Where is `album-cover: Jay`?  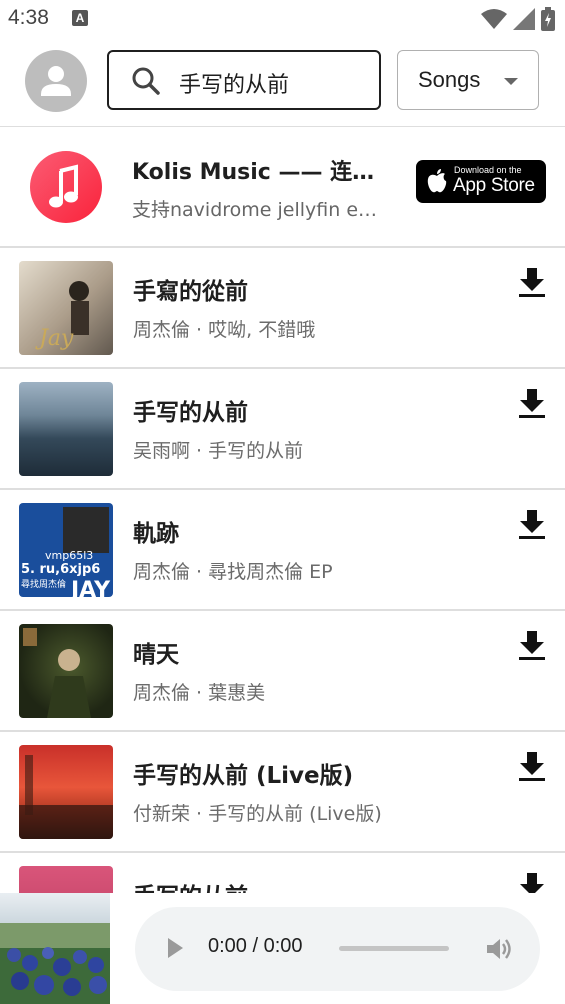
album-cover: Jay is located at coordinates (66, 308).